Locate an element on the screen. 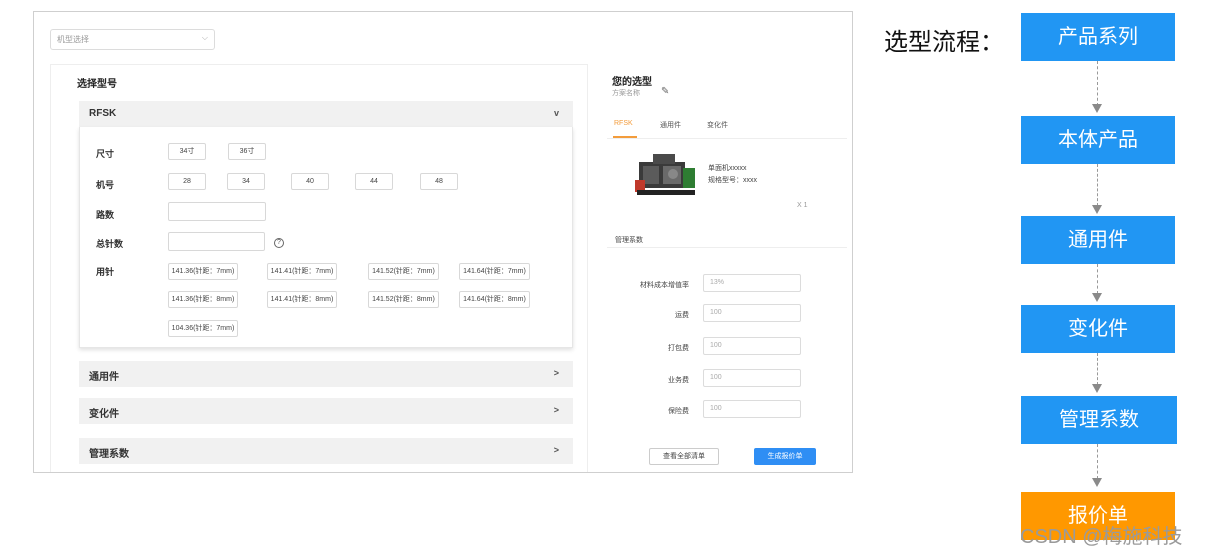 The width and height of the screenshot is (1209, 552). field-label: 业务费 is located at coordinates (678, 380).